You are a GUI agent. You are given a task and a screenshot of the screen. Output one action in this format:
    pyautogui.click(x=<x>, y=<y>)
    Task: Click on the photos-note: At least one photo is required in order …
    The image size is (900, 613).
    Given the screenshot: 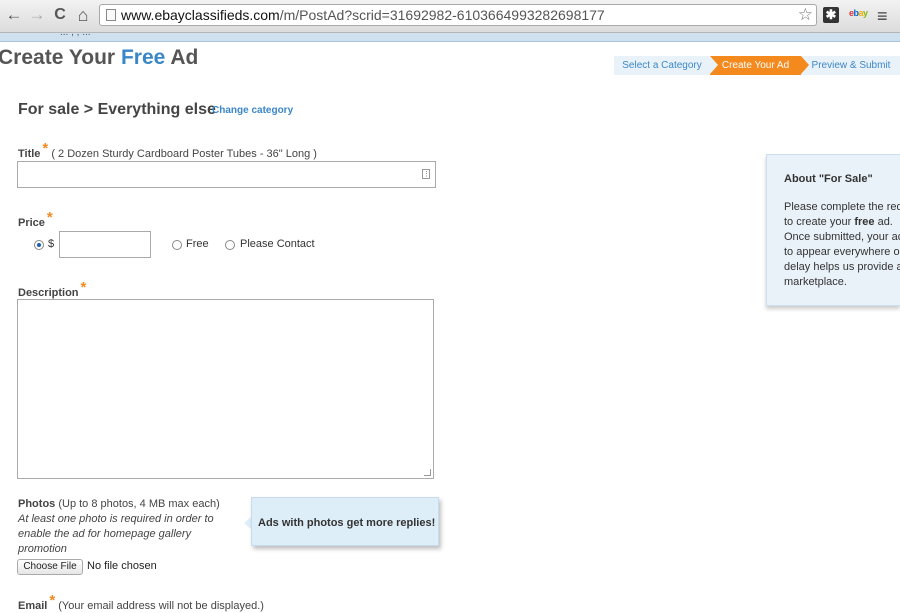 What is the action you would take?
    pyautogui.click(x=116, y=534)
    